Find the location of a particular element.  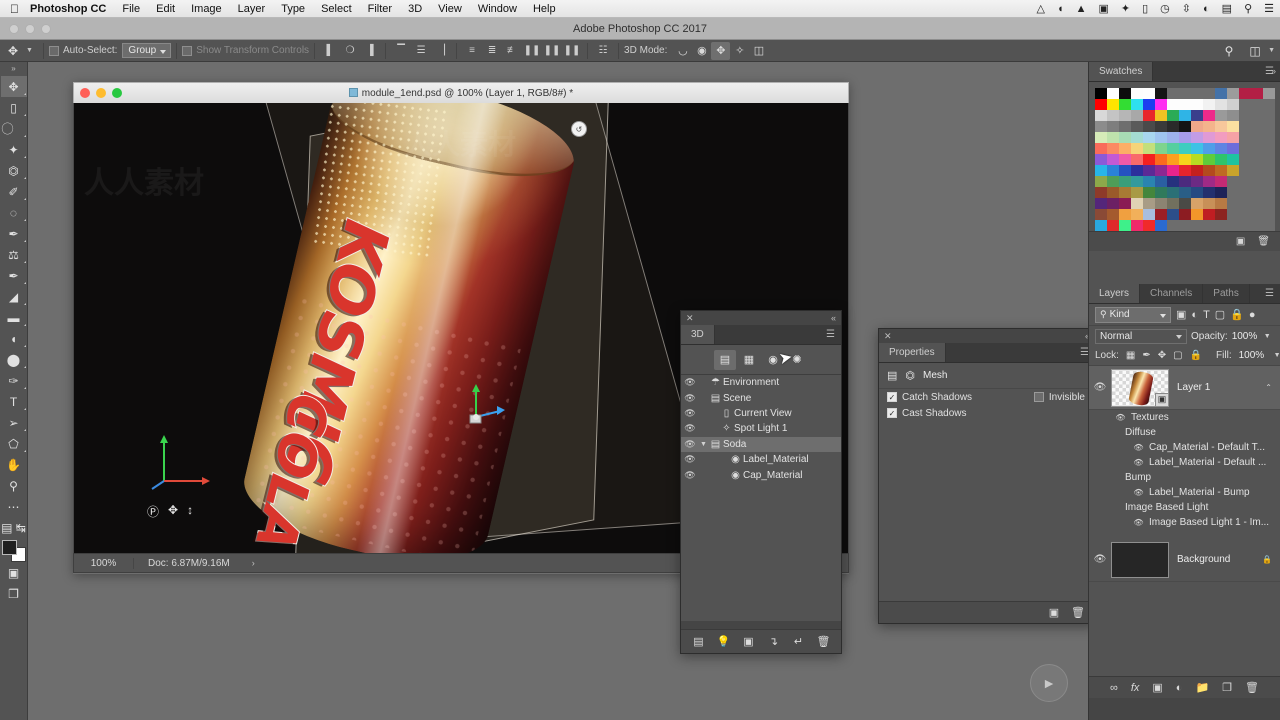

rotate-3d-icon: ◡ is located at coordinates (682, 51).